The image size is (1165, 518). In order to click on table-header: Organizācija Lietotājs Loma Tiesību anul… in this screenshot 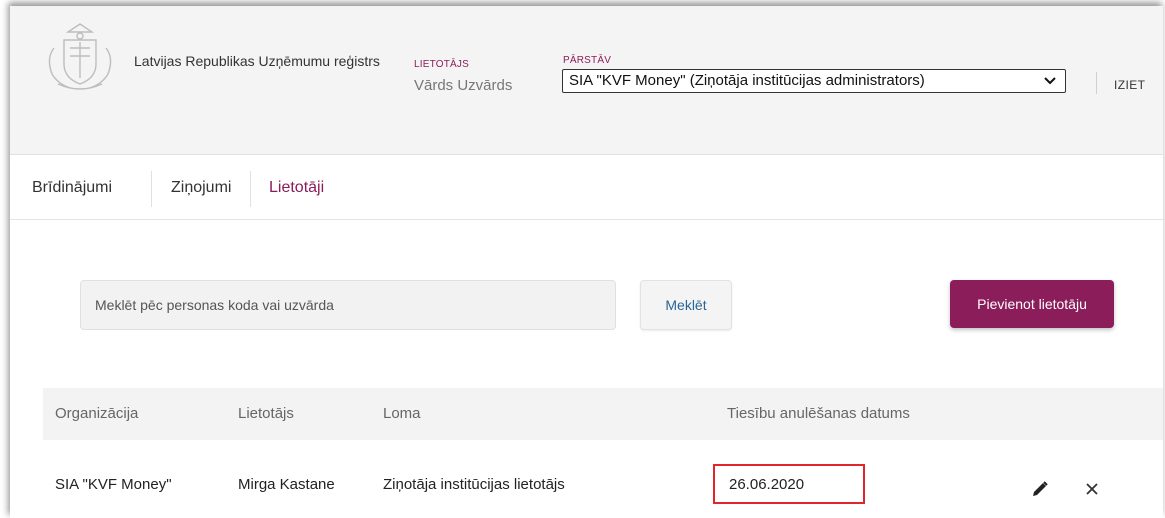, I will do `click(603, 414)`.